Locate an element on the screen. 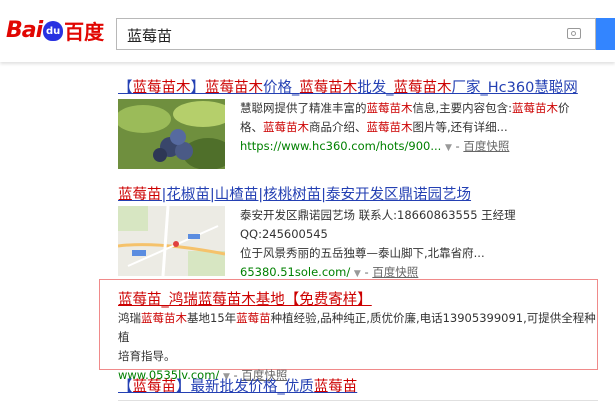 The height and width of the screenshot is (408, 615). title-part: 厂家_Hc360慧聪网 is located at coordinates (514, 88).